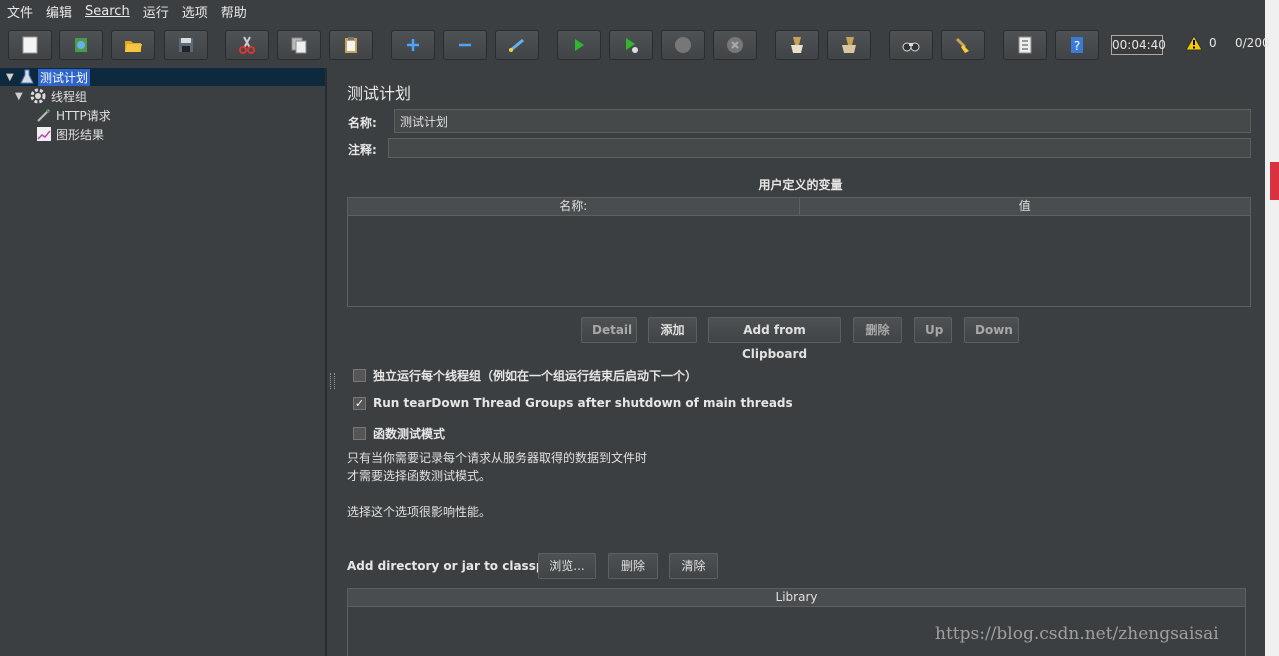  What do you see at coordinates (819, 148) in the screenshot?
I see `comment-field` at bounding box center [819, 148].